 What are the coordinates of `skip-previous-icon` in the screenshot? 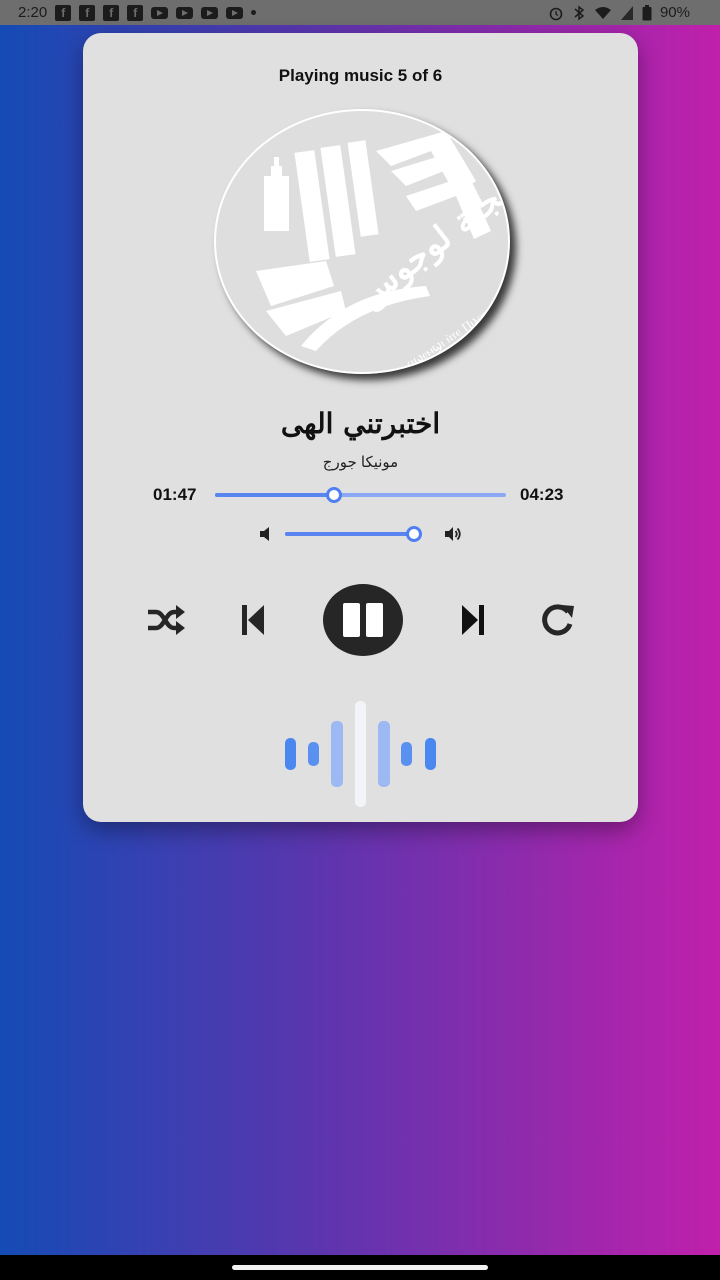 It's located at (253, 620).